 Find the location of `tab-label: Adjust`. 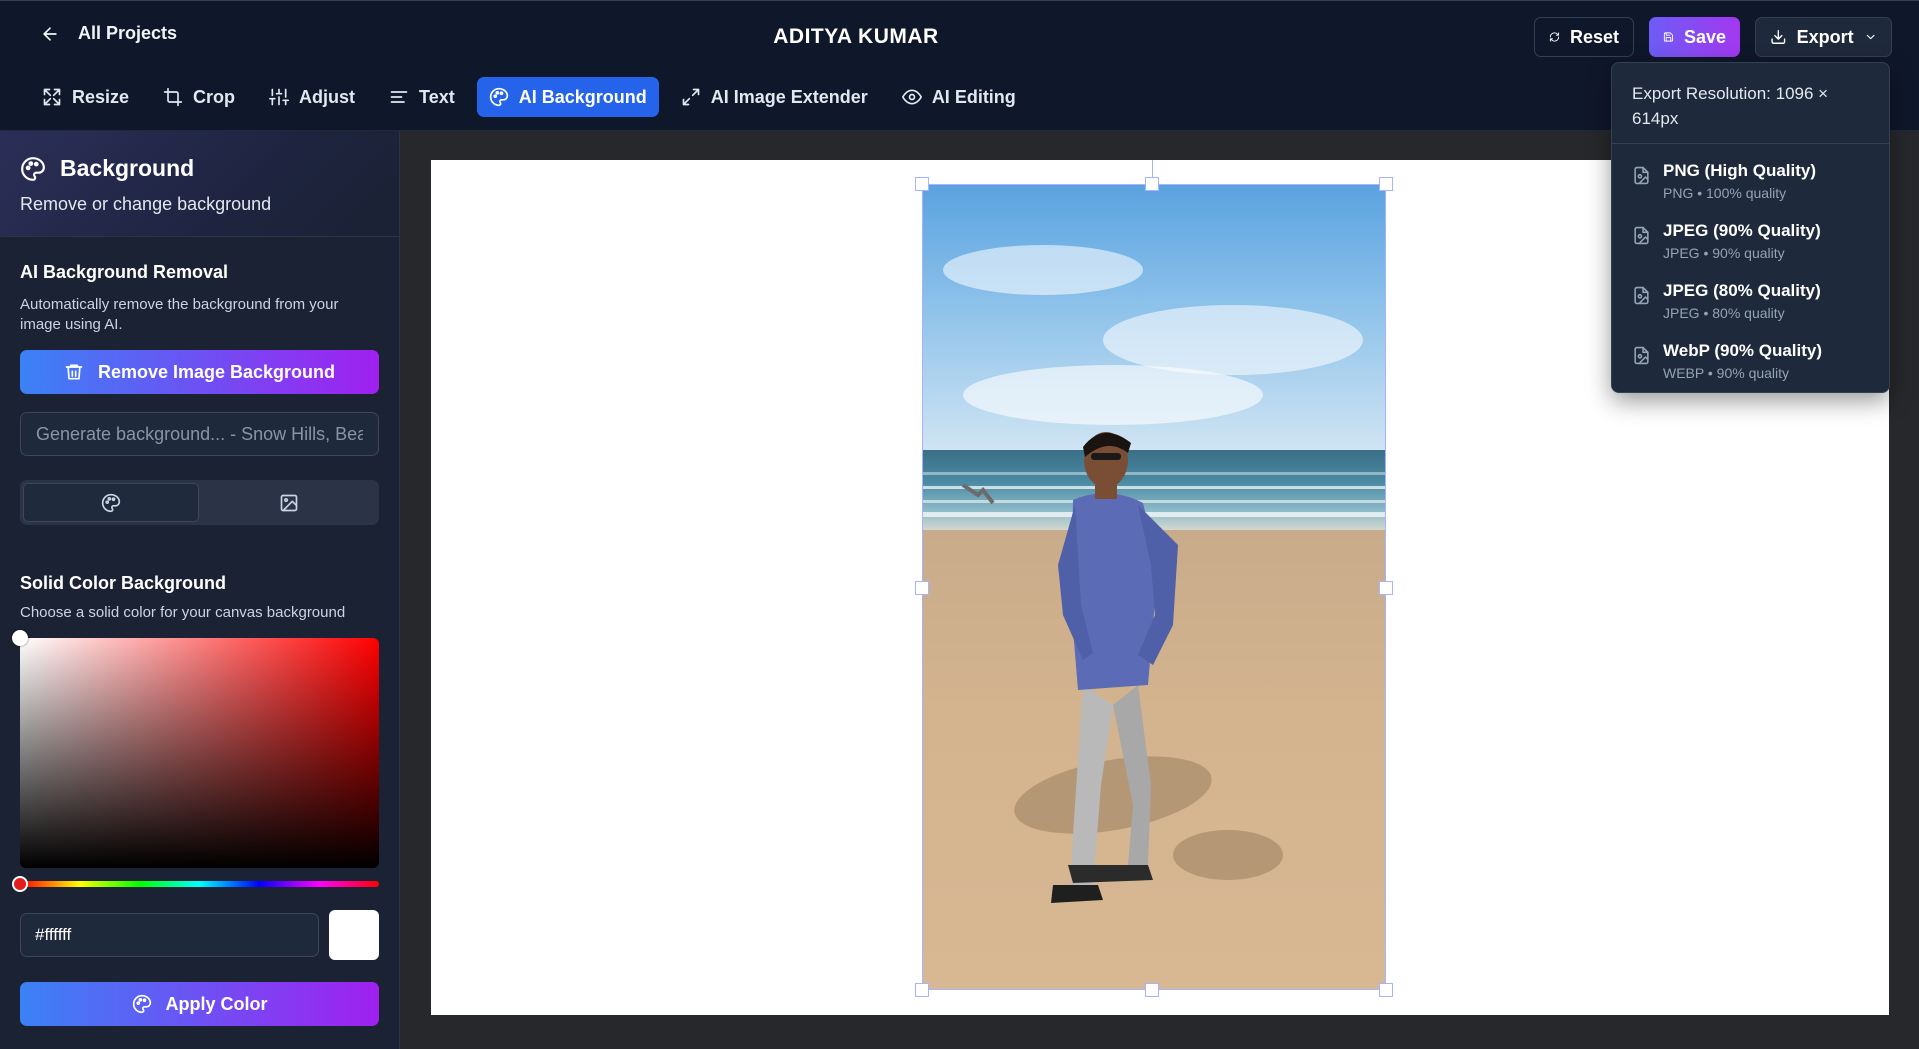

tab-label: Adjust is located at coordinates (327, 96).